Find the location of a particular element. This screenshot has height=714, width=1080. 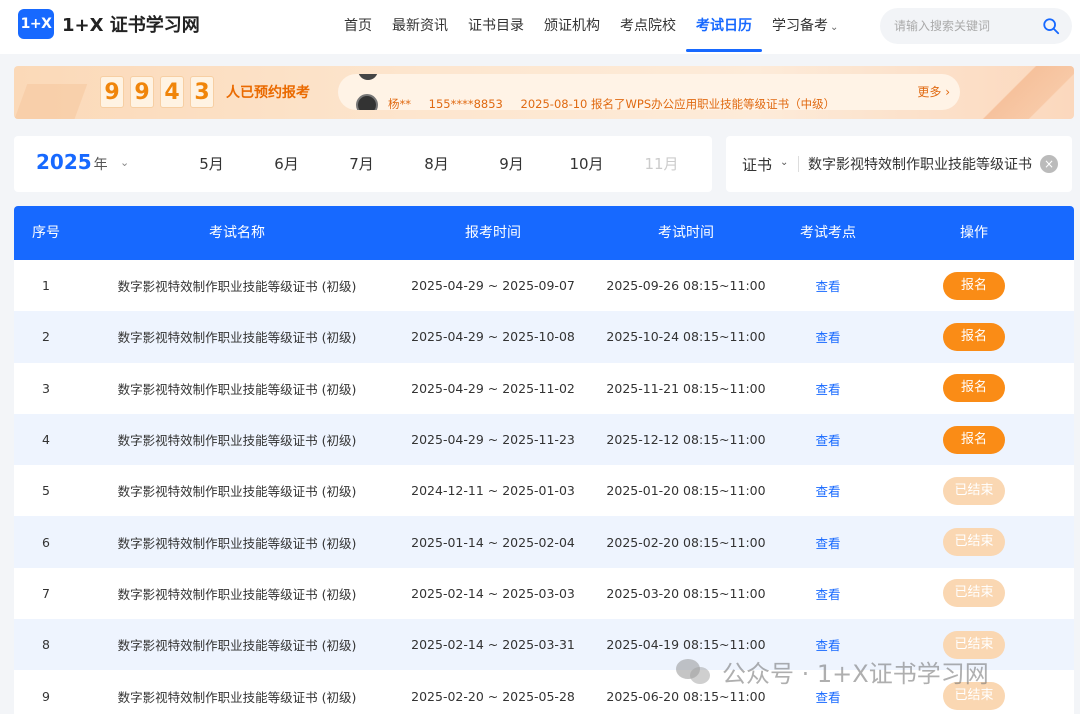

row-exam-time: 2025-02-20 08:15~11:00 is located at coordinates (686, 542).